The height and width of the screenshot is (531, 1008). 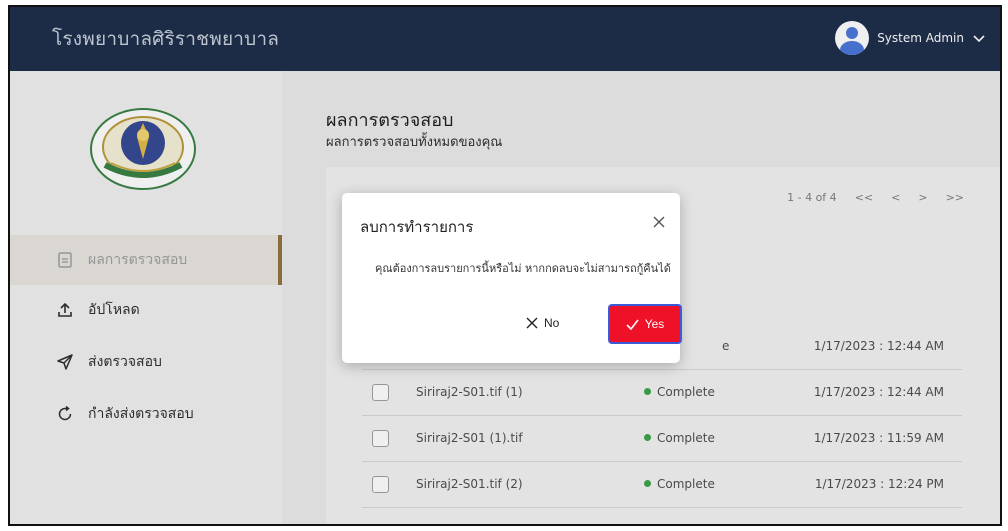 I want to click on no-button: No, so click(x=542, y=323).